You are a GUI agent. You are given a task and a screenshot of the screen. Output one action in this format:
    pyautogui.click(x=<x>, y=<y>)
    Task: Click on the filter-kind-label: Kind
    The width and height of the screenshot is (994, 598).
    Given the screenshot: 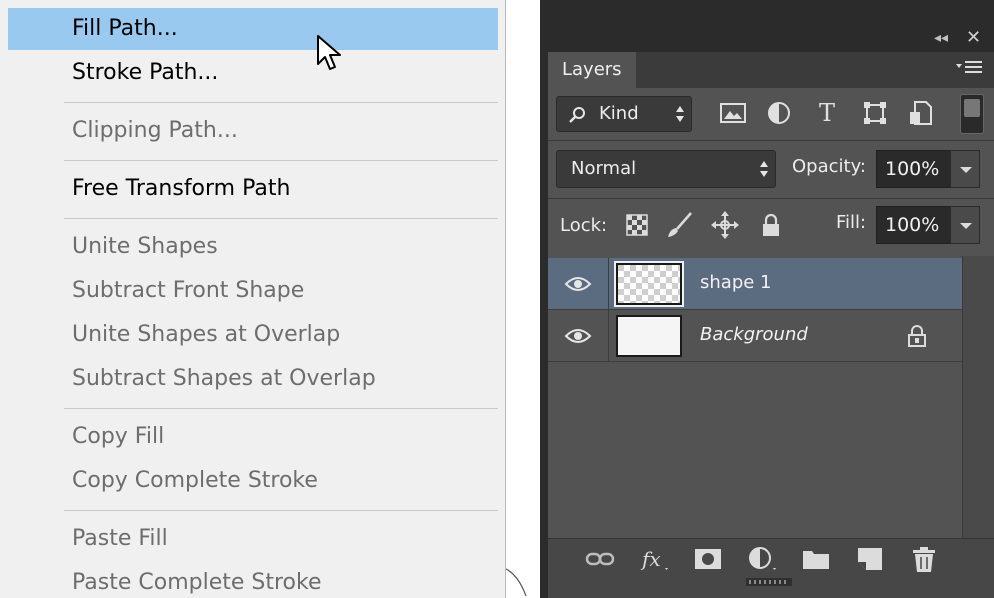 What is the action you would take?
    pyautogui.click(x=619, y=113)
    